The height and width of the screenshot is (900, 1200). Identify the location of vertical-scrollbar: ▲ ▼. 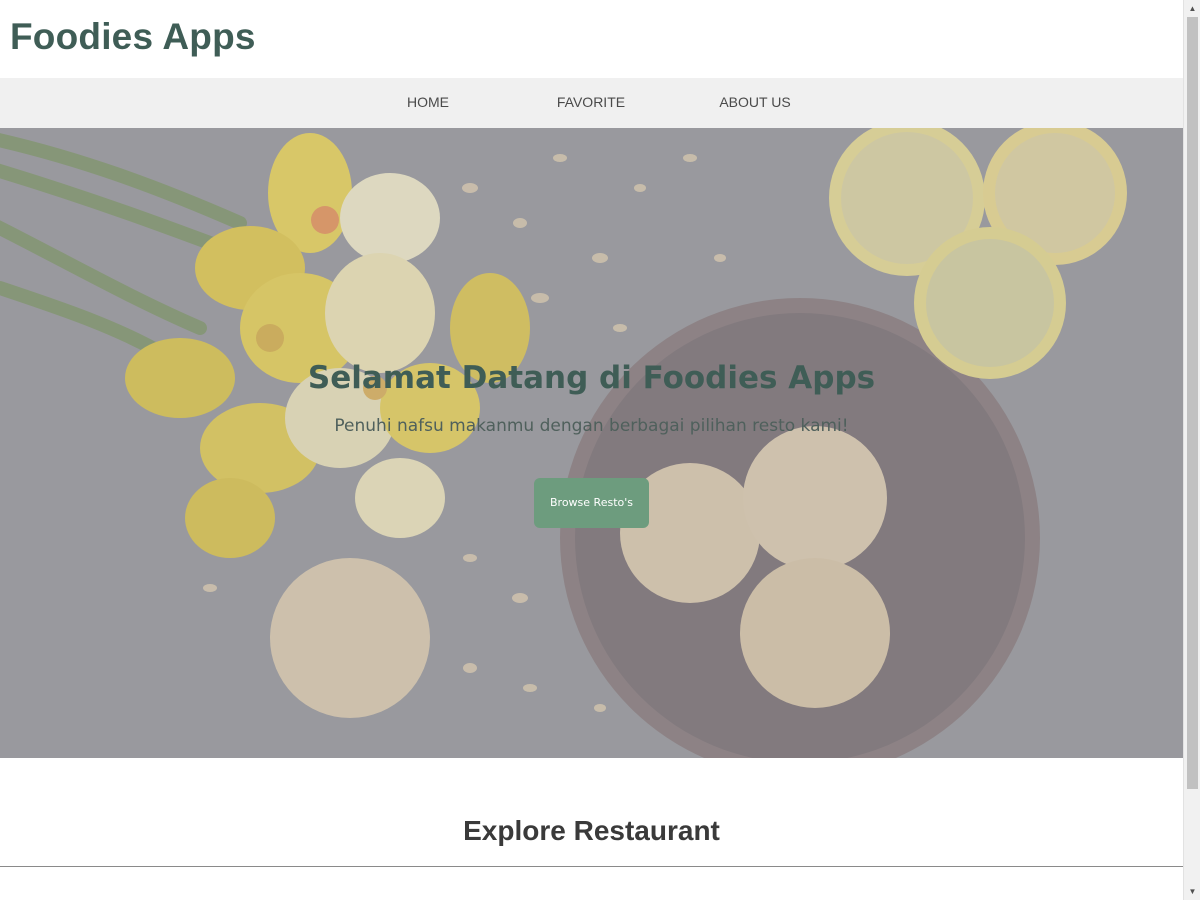
(1191, 450).